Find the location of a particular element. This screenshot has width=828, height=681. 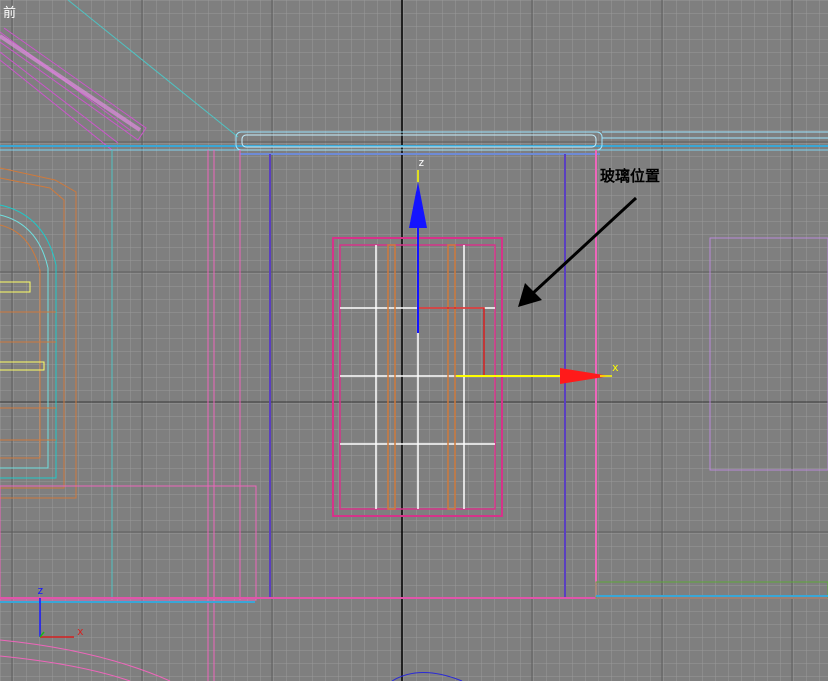

tripod-z-label: z is located at coordinates (40, 590).